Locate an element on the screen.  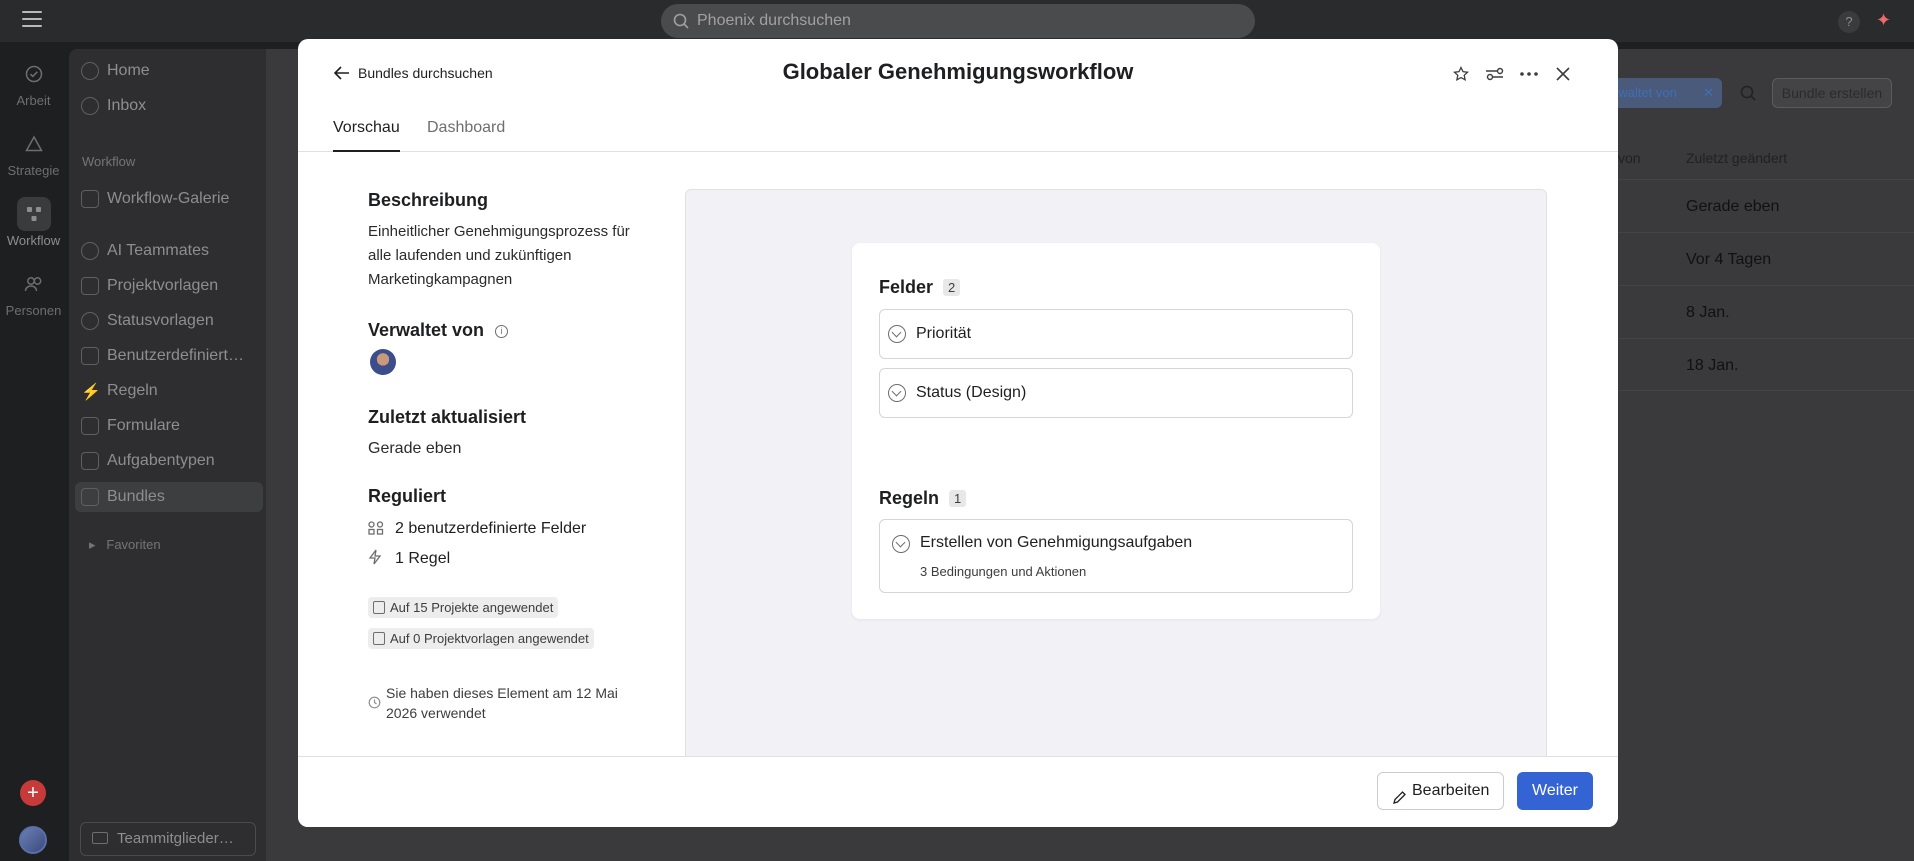
dropdown-circle-icon is located at coordinates (897, 334).